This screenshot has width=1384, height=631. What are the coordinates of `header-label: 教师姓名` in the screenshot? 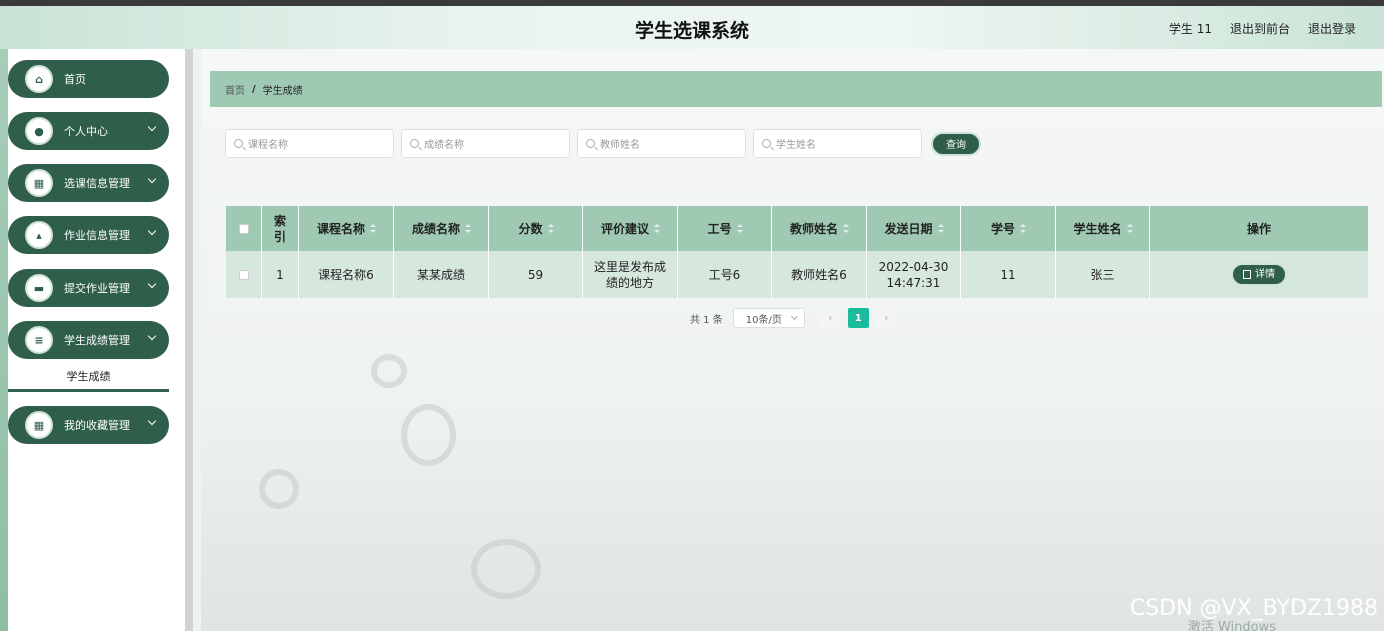 It's located at (813, 228).